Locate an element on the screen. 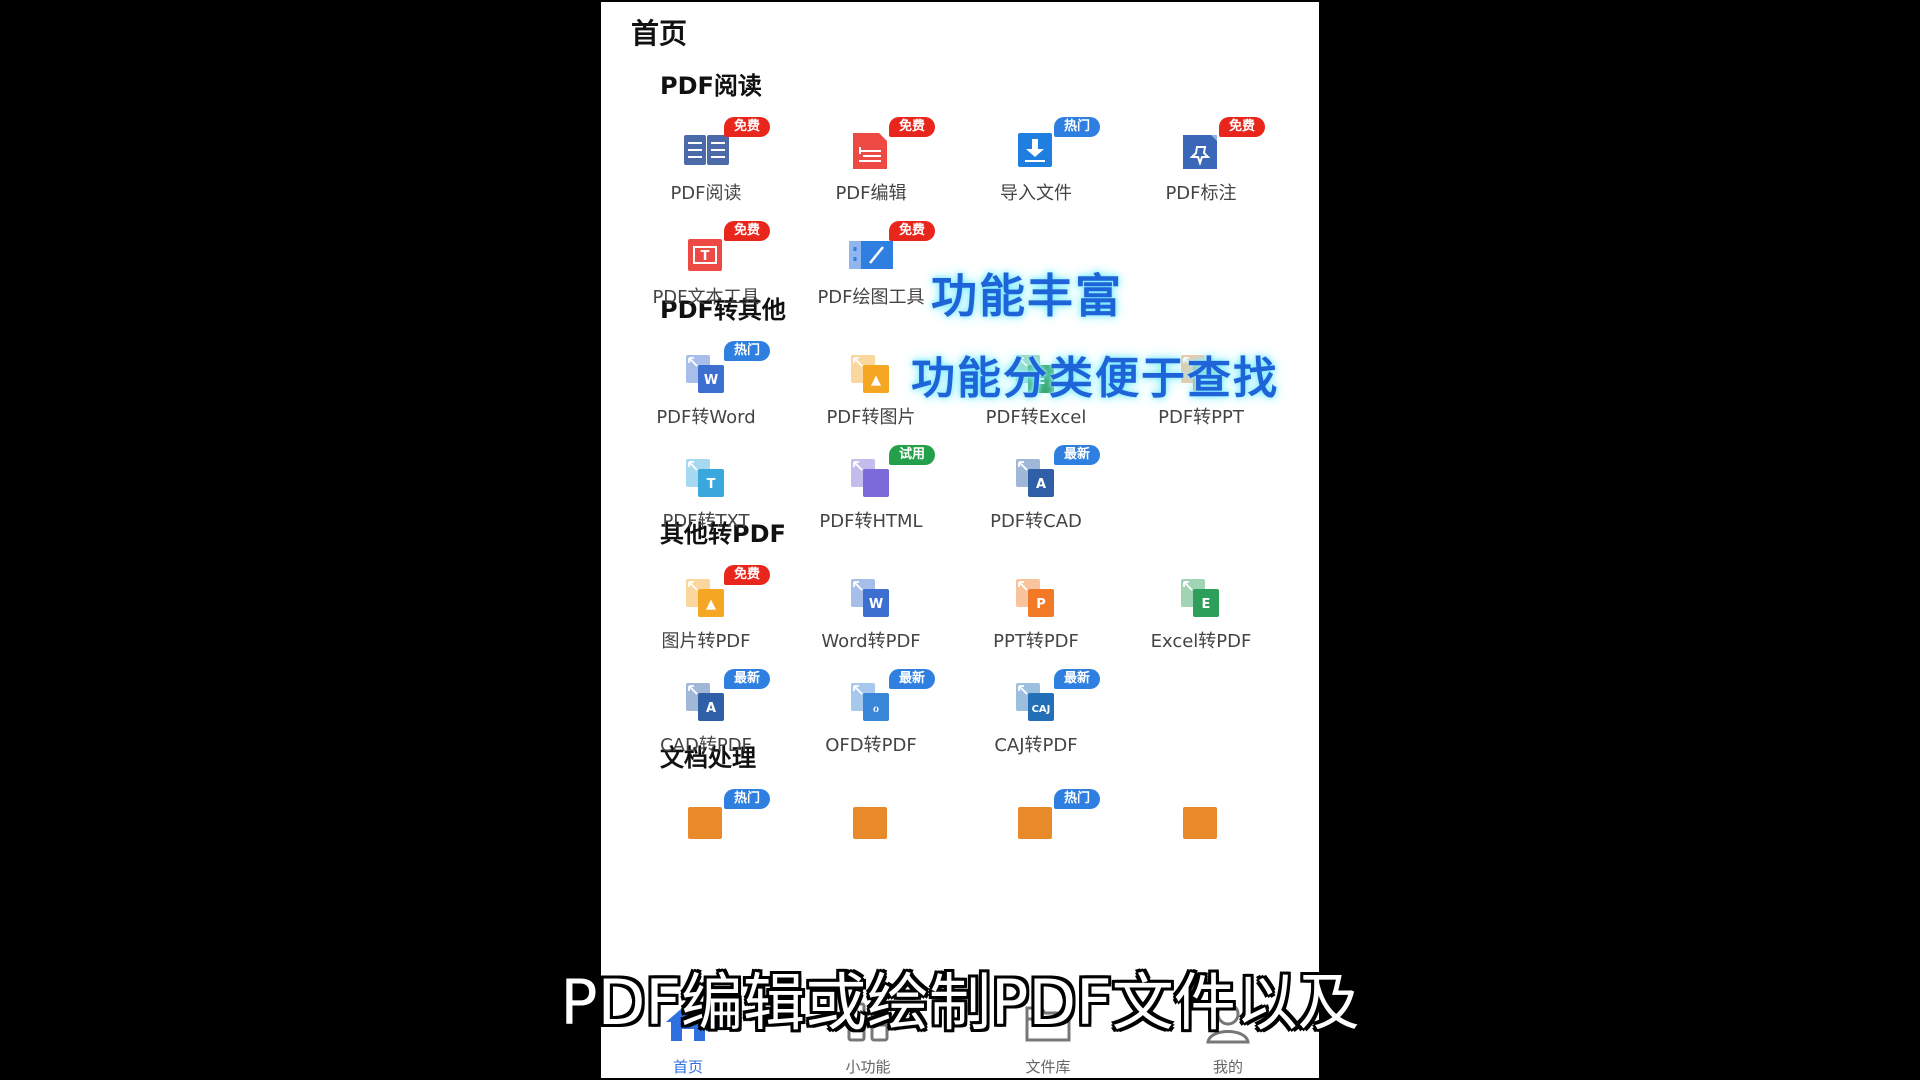 The width and height of the screenshot is (1920, 1080). nav-home-label: 首页 is located at coordinates (687, 1067).